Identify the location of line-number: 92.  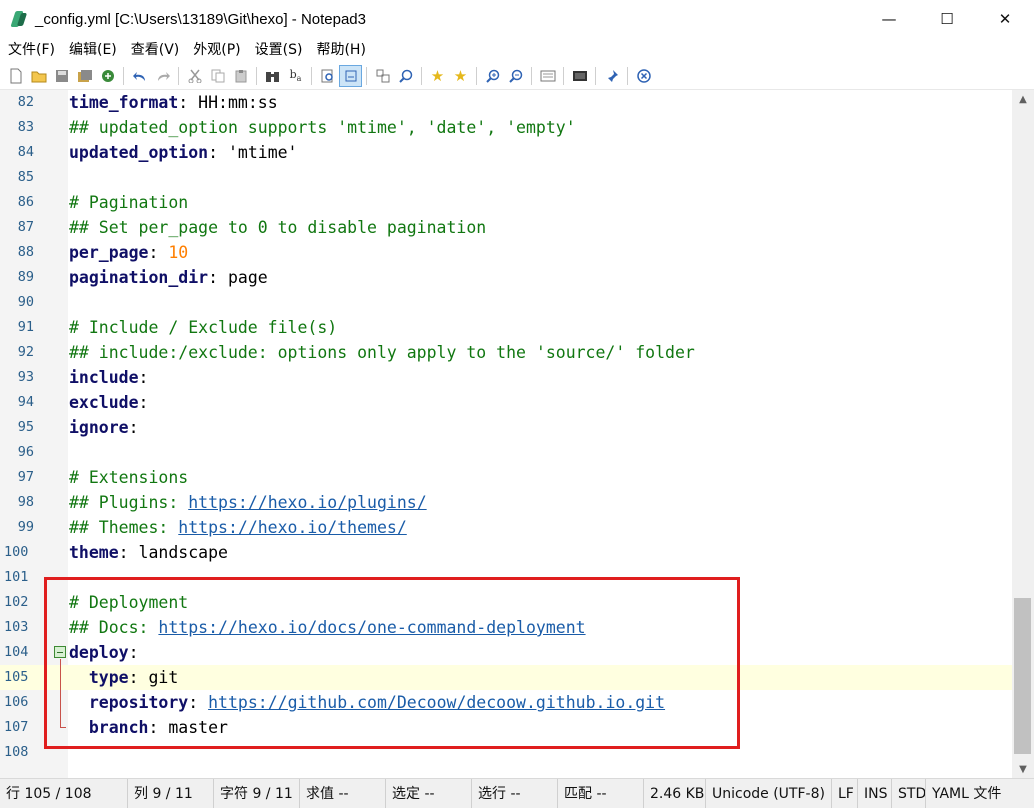
(25, 352).